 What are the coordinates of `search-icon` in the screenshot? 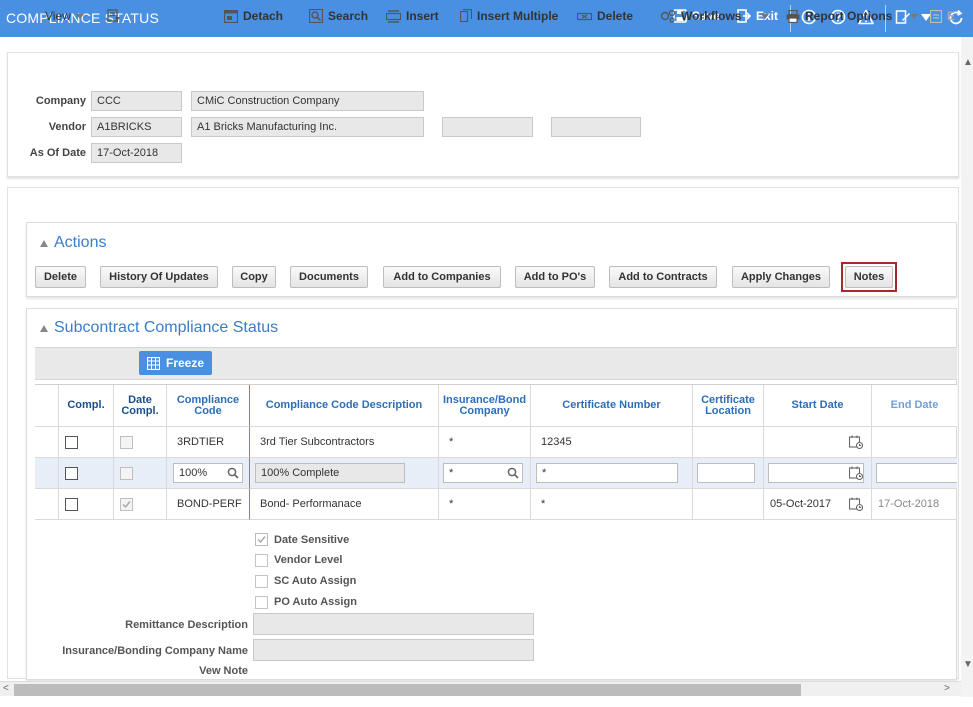 It's located at (316, 16).